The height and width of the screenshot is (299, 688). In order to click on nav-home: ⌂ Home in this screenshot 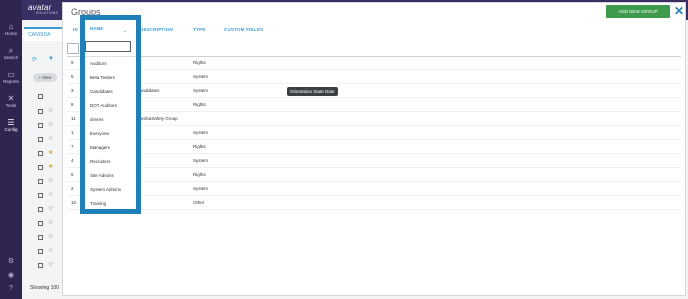, I will do `click(11, 29)`.